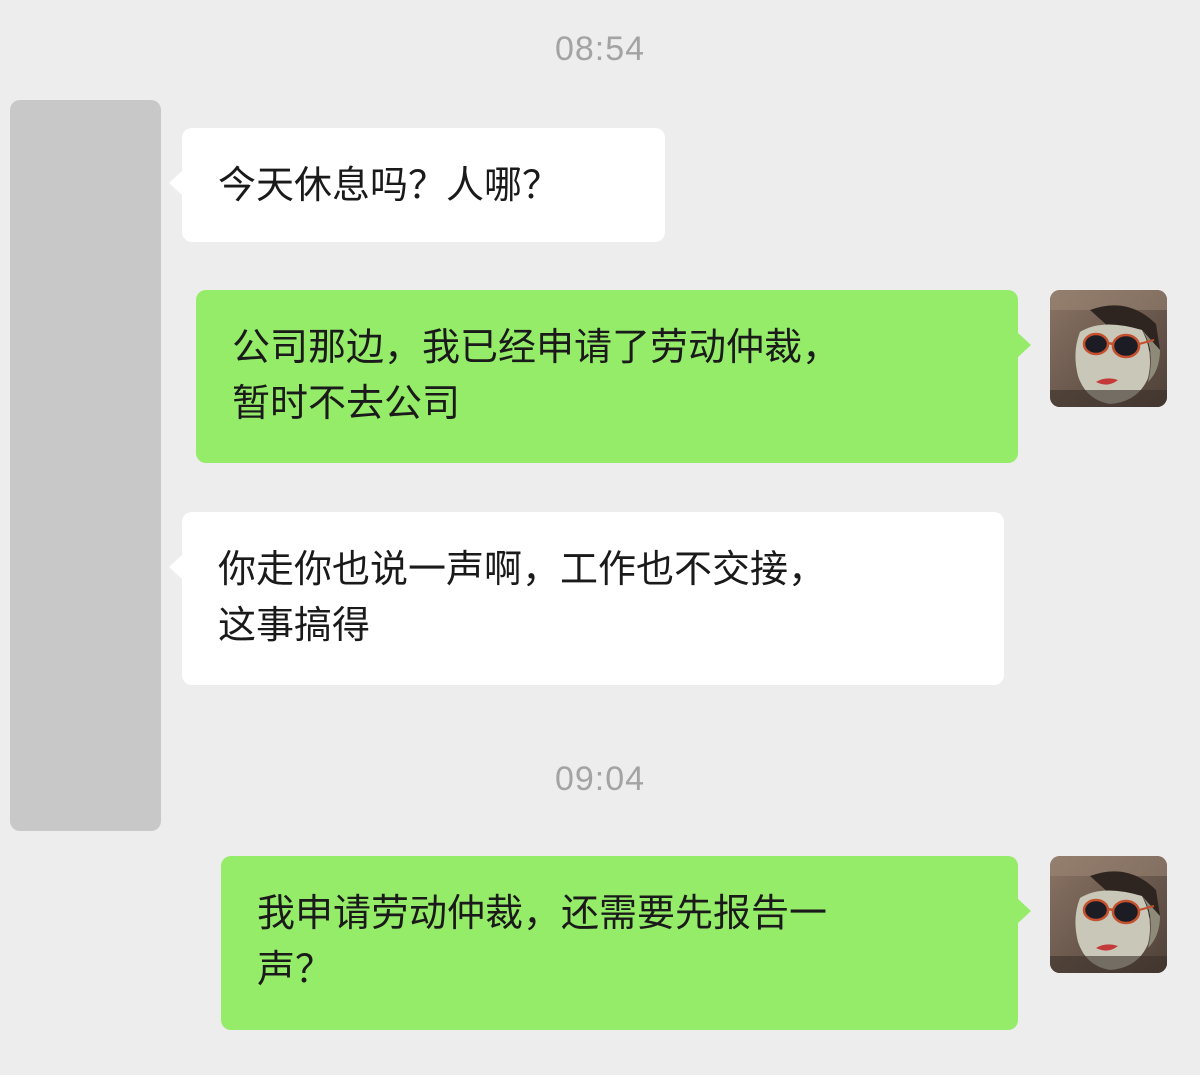 Image resolution: width=1200 pixels, height=1075 pixels. Describe the element at coordinates (417, 185) in the screenshot. I see `incoming-message: 今天休息吗？人哪？` at that location.